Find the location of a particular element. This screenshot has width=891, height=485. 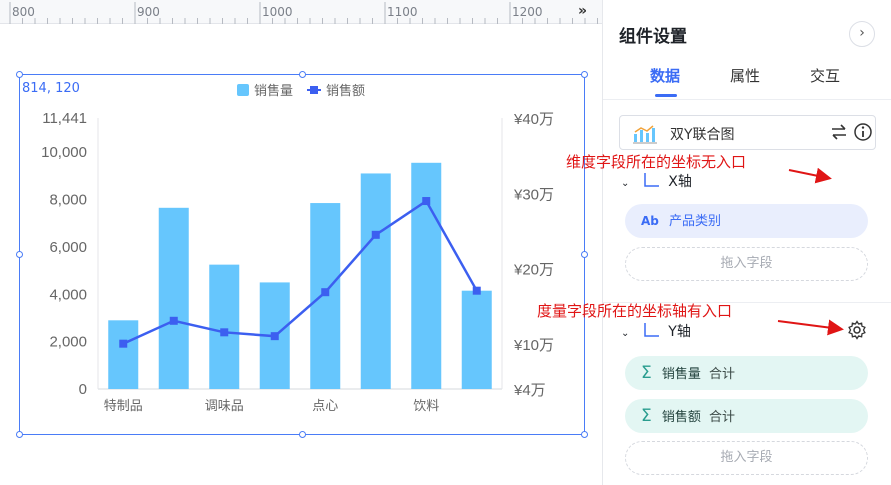

y-tick-label: 4,000 is located at coordinates (68, 294).